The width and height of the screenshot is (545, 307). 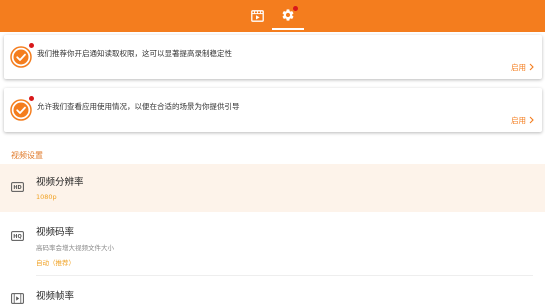 What do you see at coordinates (288, 29) in the screenshot?
I see `selected-tab-indicator` at bounding box center [288, 29].